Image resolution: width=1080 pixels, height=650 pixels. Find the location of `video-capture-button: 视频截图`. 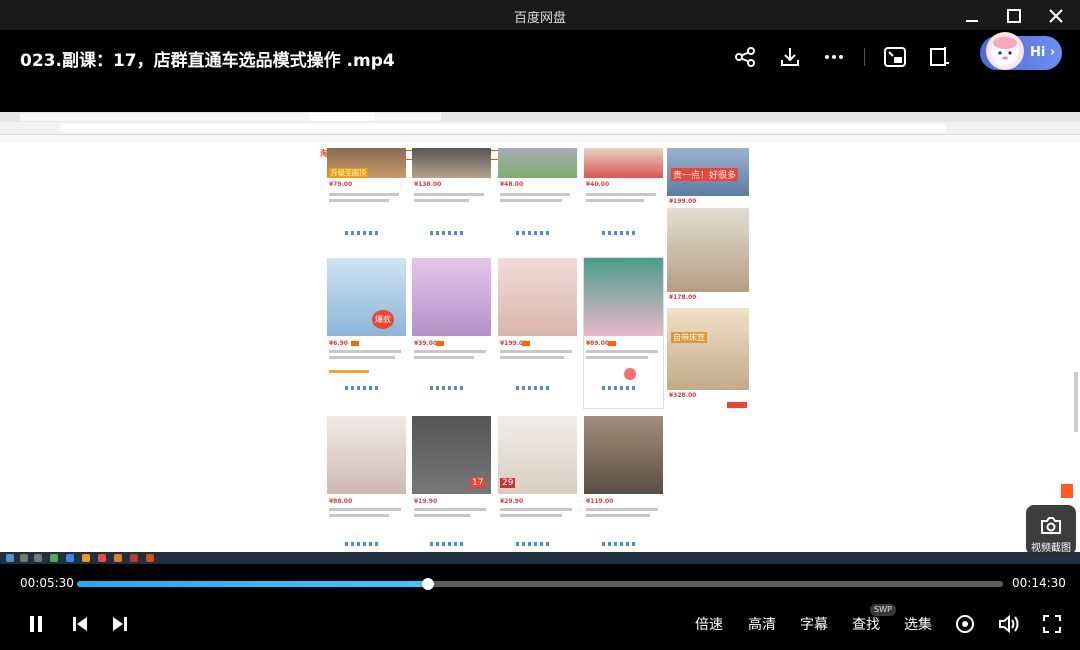

video-capture-button: 视频截图 is located at coordinates (1051, 530).